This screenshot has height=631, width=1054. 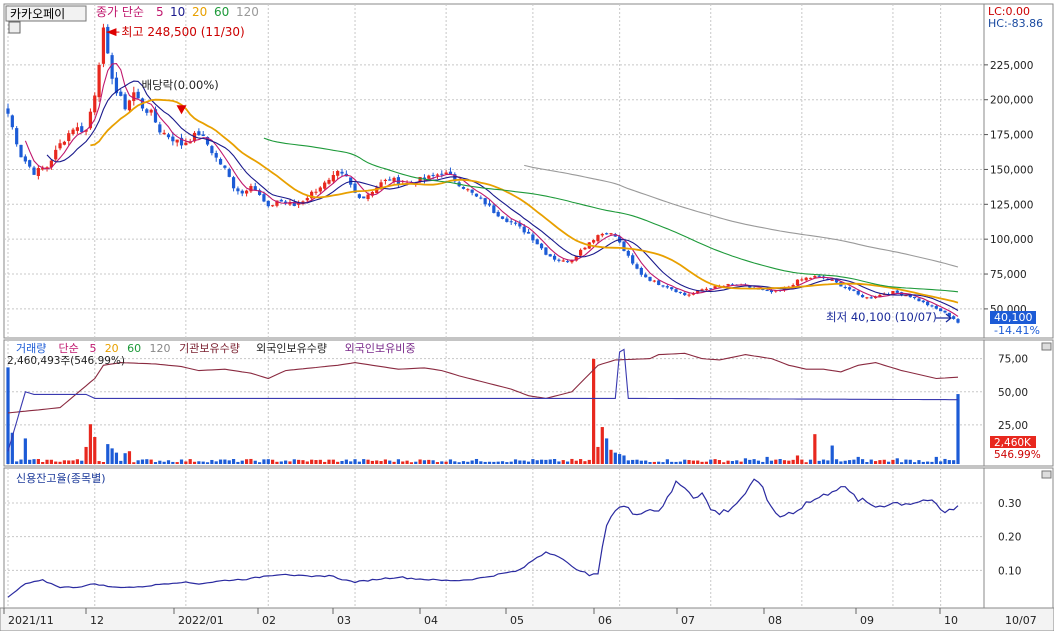 I want to click on x-tick-label: 2022/01, so click(x=201, y=620).